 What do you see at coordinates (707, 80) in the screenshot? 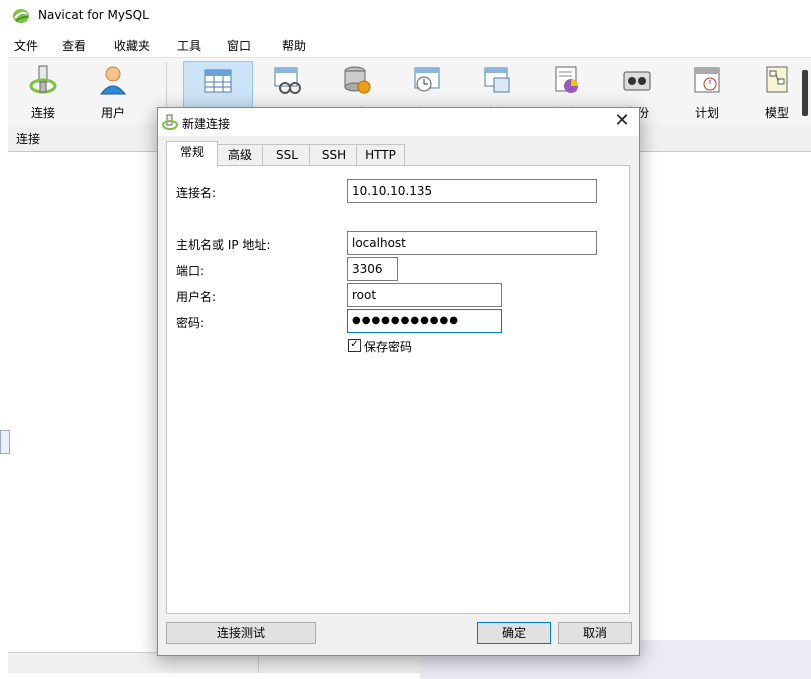
I see `schedule-icon` at bounding box center [707, 80].